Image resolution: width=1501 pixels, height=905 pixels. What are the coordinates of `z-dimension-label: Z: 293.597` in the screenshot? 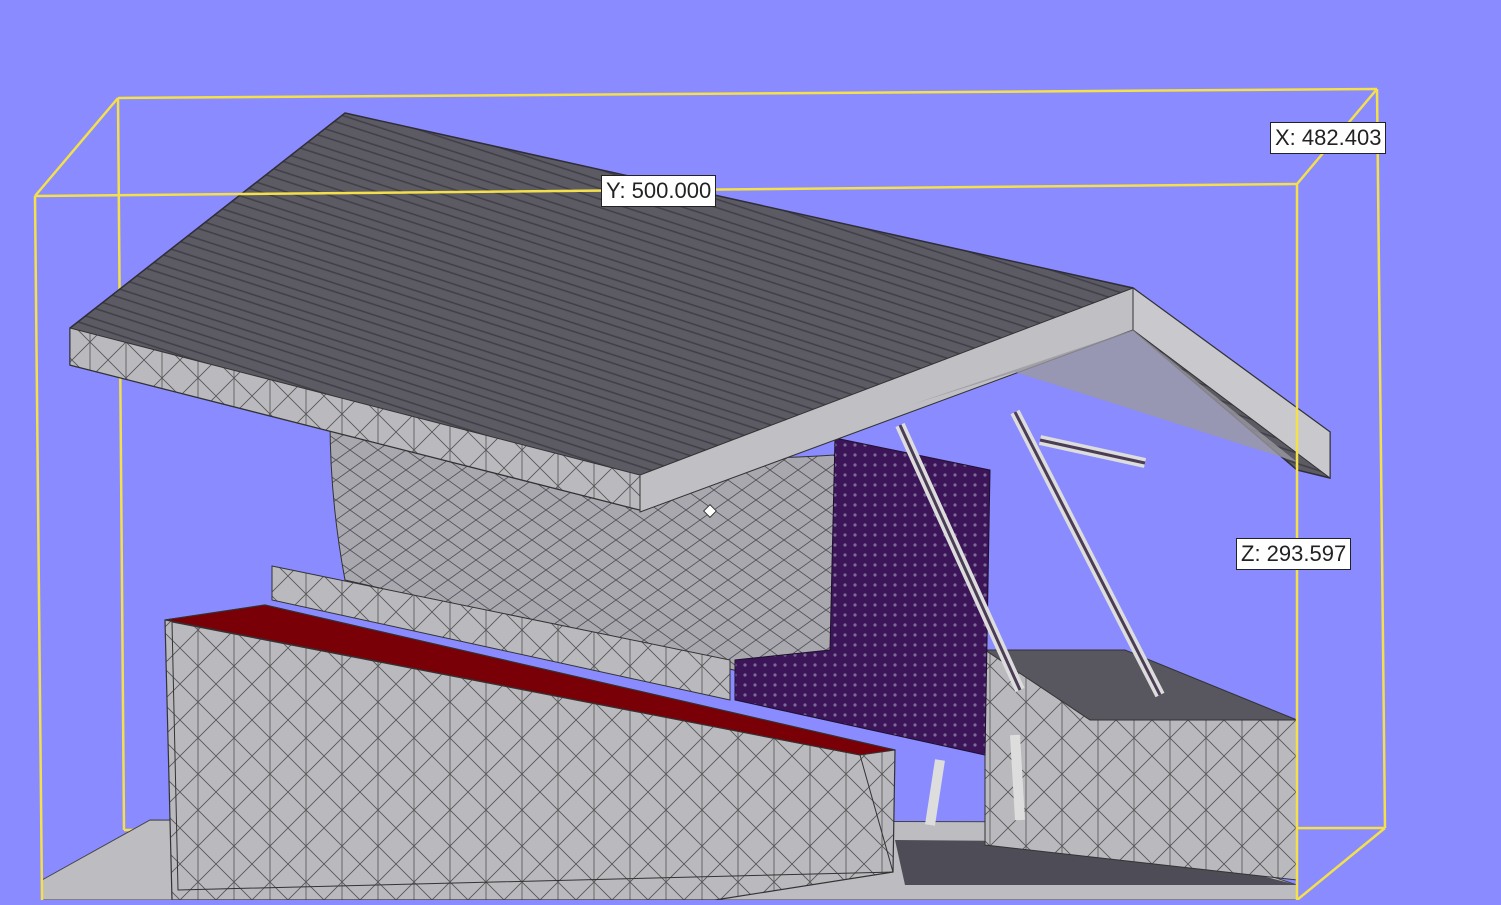 It's located at (1294, 554).